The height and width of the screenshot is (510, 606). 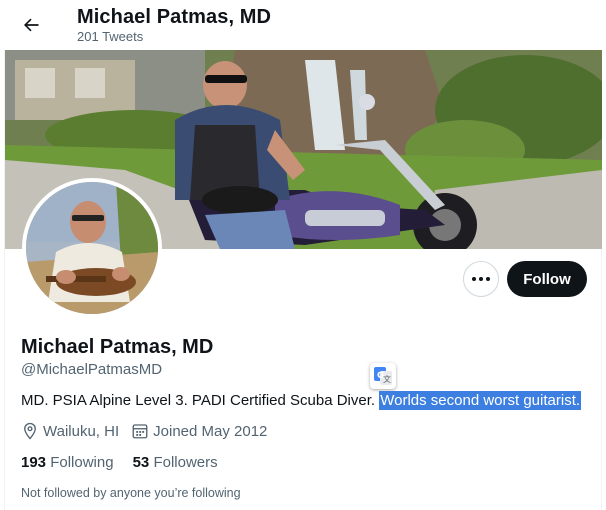 I want to click on following-link: 193 Following, so click(x=67, y=462).